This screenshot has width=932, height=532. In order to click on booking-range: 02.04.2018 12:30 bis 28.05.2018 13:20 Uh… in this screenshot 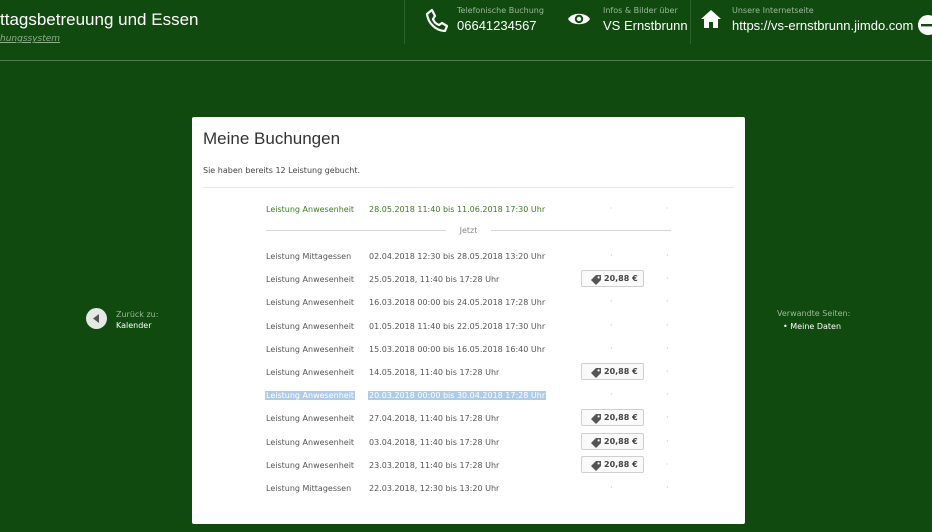, I will do `click(457, 256)`.